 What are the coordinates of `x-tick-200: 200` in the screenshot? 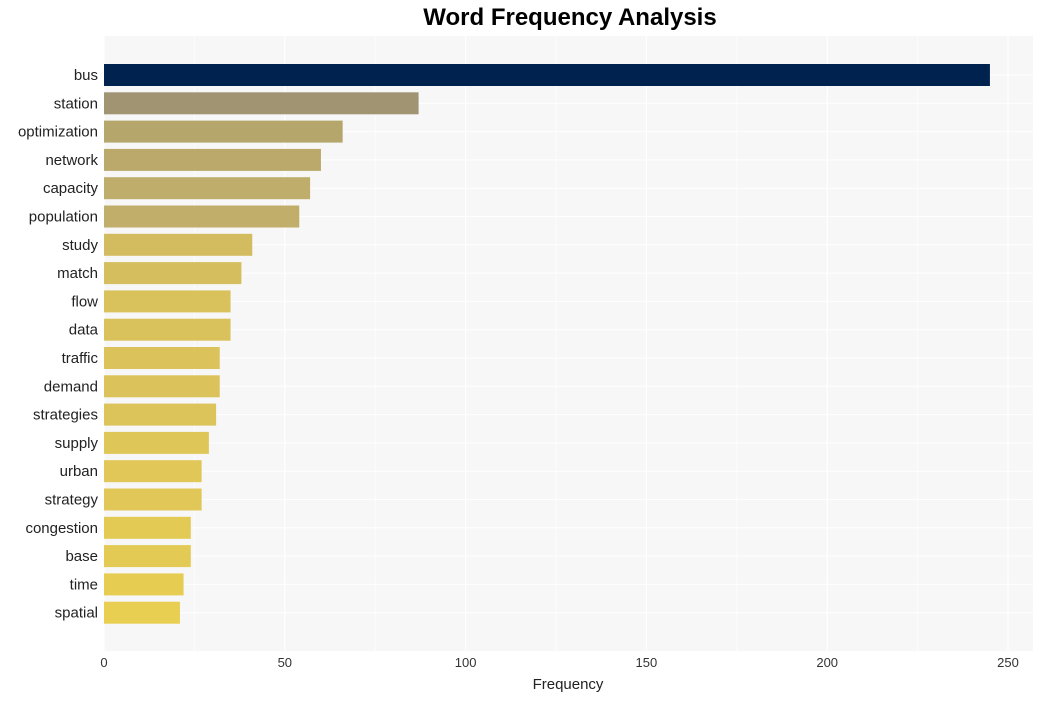 It's located at (827, 662).